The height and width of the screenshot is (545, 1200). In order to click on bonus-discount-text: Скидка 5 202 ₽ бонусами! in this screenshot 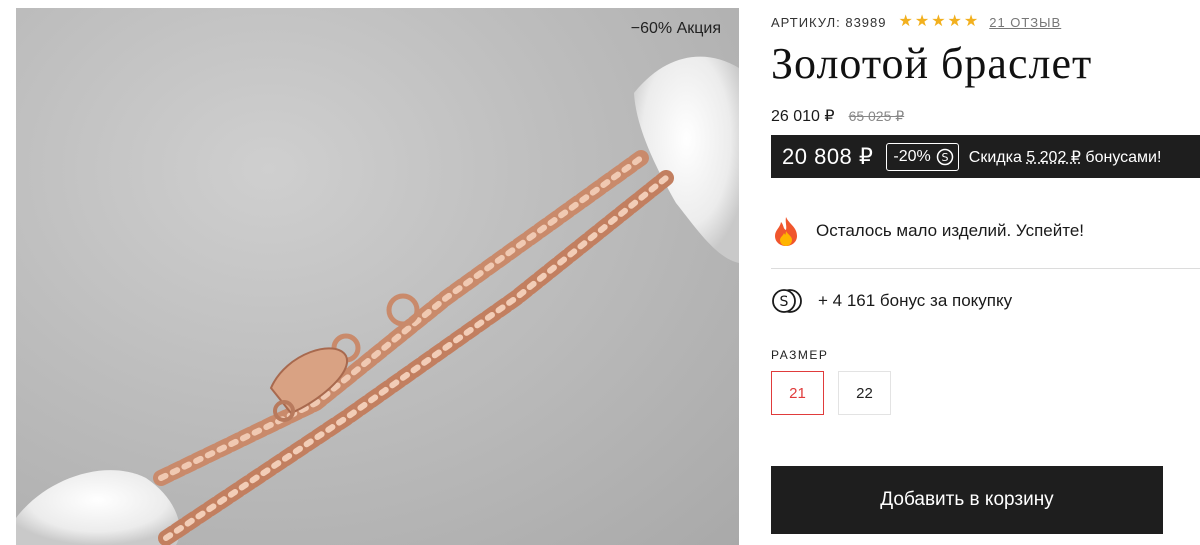, I will do `click(1065, 157)`.